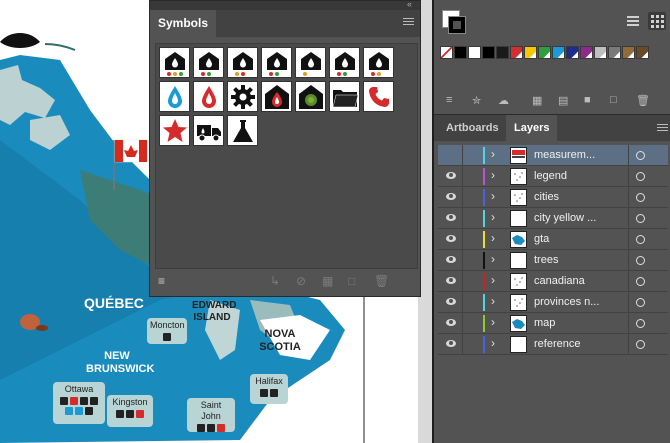 Image resolution: width=670 pixels, height=443 pixels. What do you see at coordinates (633, 21) in the screenshot?
I see `list-view-icon` at bounding box center [633, 21].